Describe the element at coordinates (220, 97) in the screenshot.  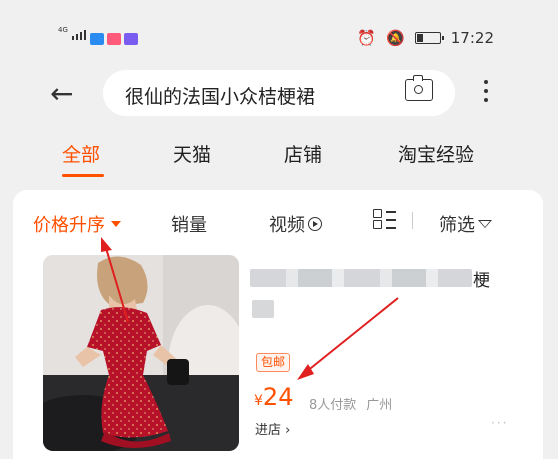
I see `search-query: 很仙的法国小众桔梗裙` at that location.